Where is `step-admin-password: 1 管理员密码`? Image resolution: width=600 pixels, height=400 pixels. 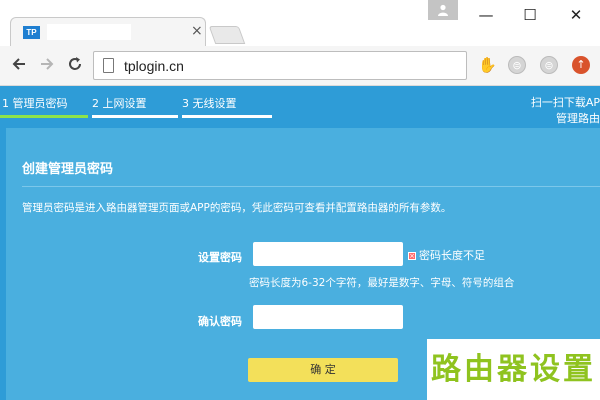
step-admin-password: 1 管理员密码 is located at coordinates (35, 103).